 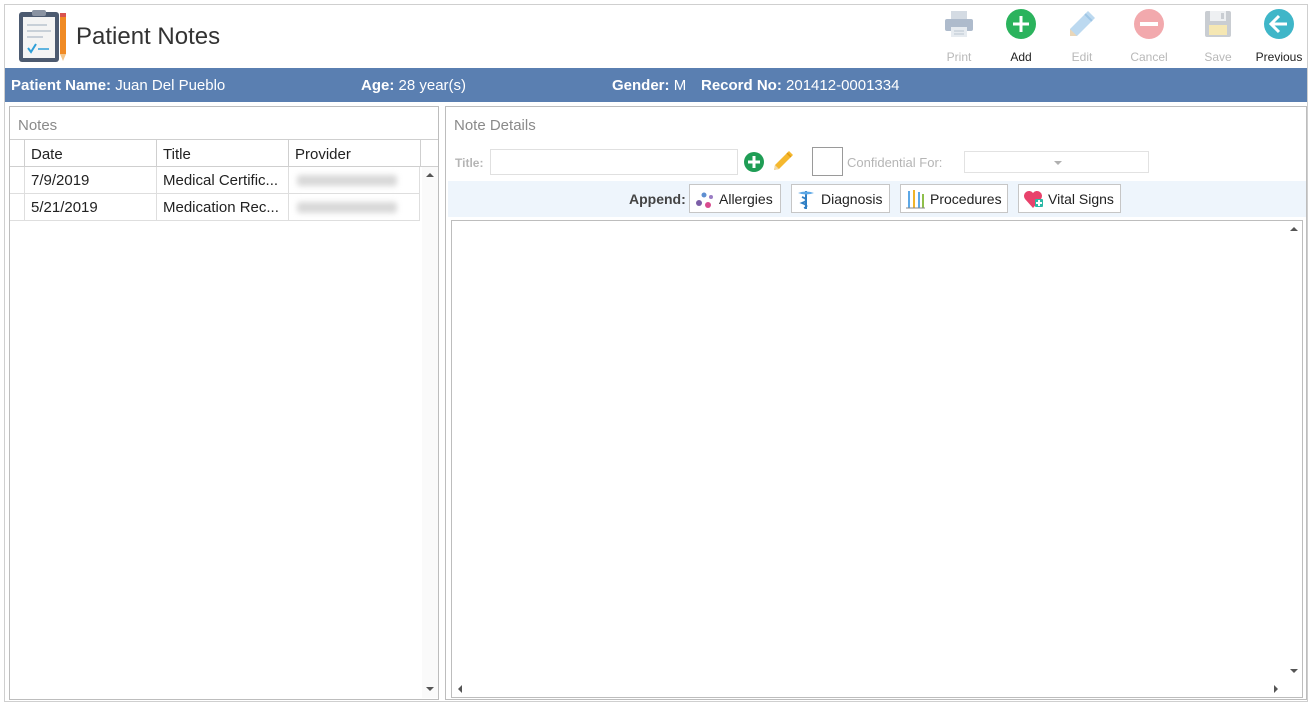 I want to click on column-header-title: Title, so click(x=223, y=153).